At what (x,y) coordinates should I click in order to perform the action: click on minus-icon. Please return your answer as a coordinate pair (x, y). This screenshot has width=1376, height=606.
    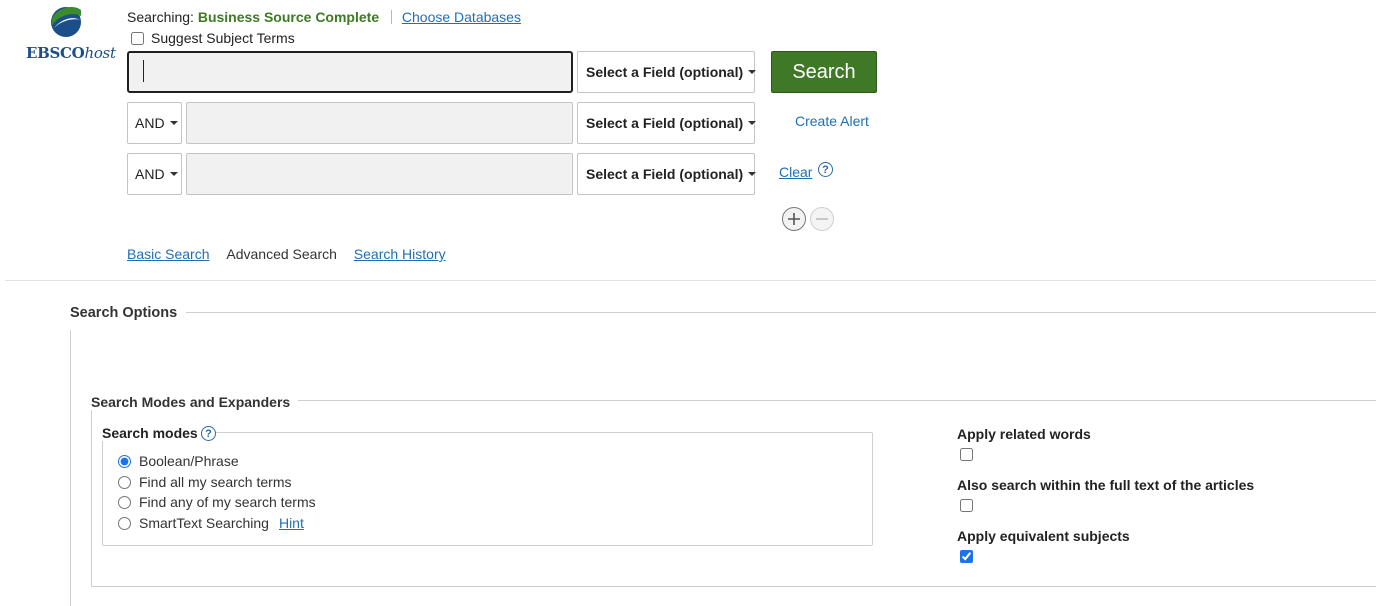
    Looking at the image, I should click on (822, 219).